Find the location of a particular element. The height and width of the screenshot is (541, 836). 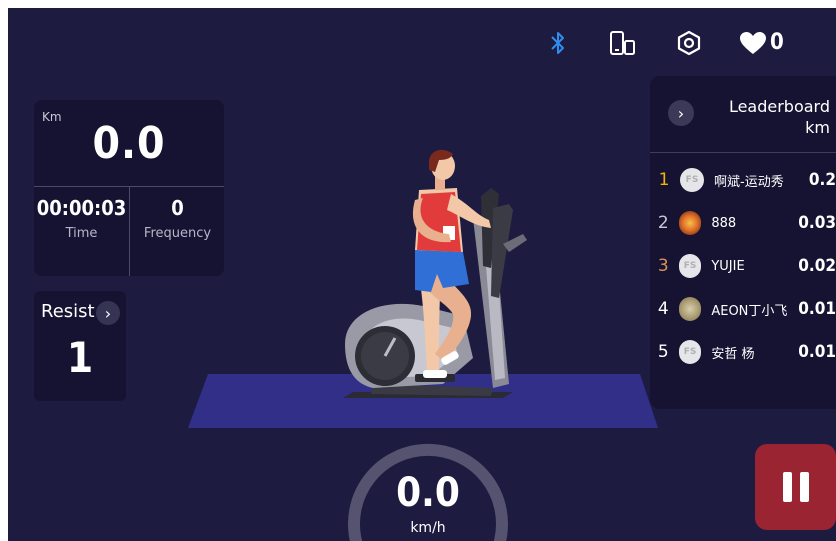

leaderboard-title-text: Leaderboard is located at coordinates (779, 106).